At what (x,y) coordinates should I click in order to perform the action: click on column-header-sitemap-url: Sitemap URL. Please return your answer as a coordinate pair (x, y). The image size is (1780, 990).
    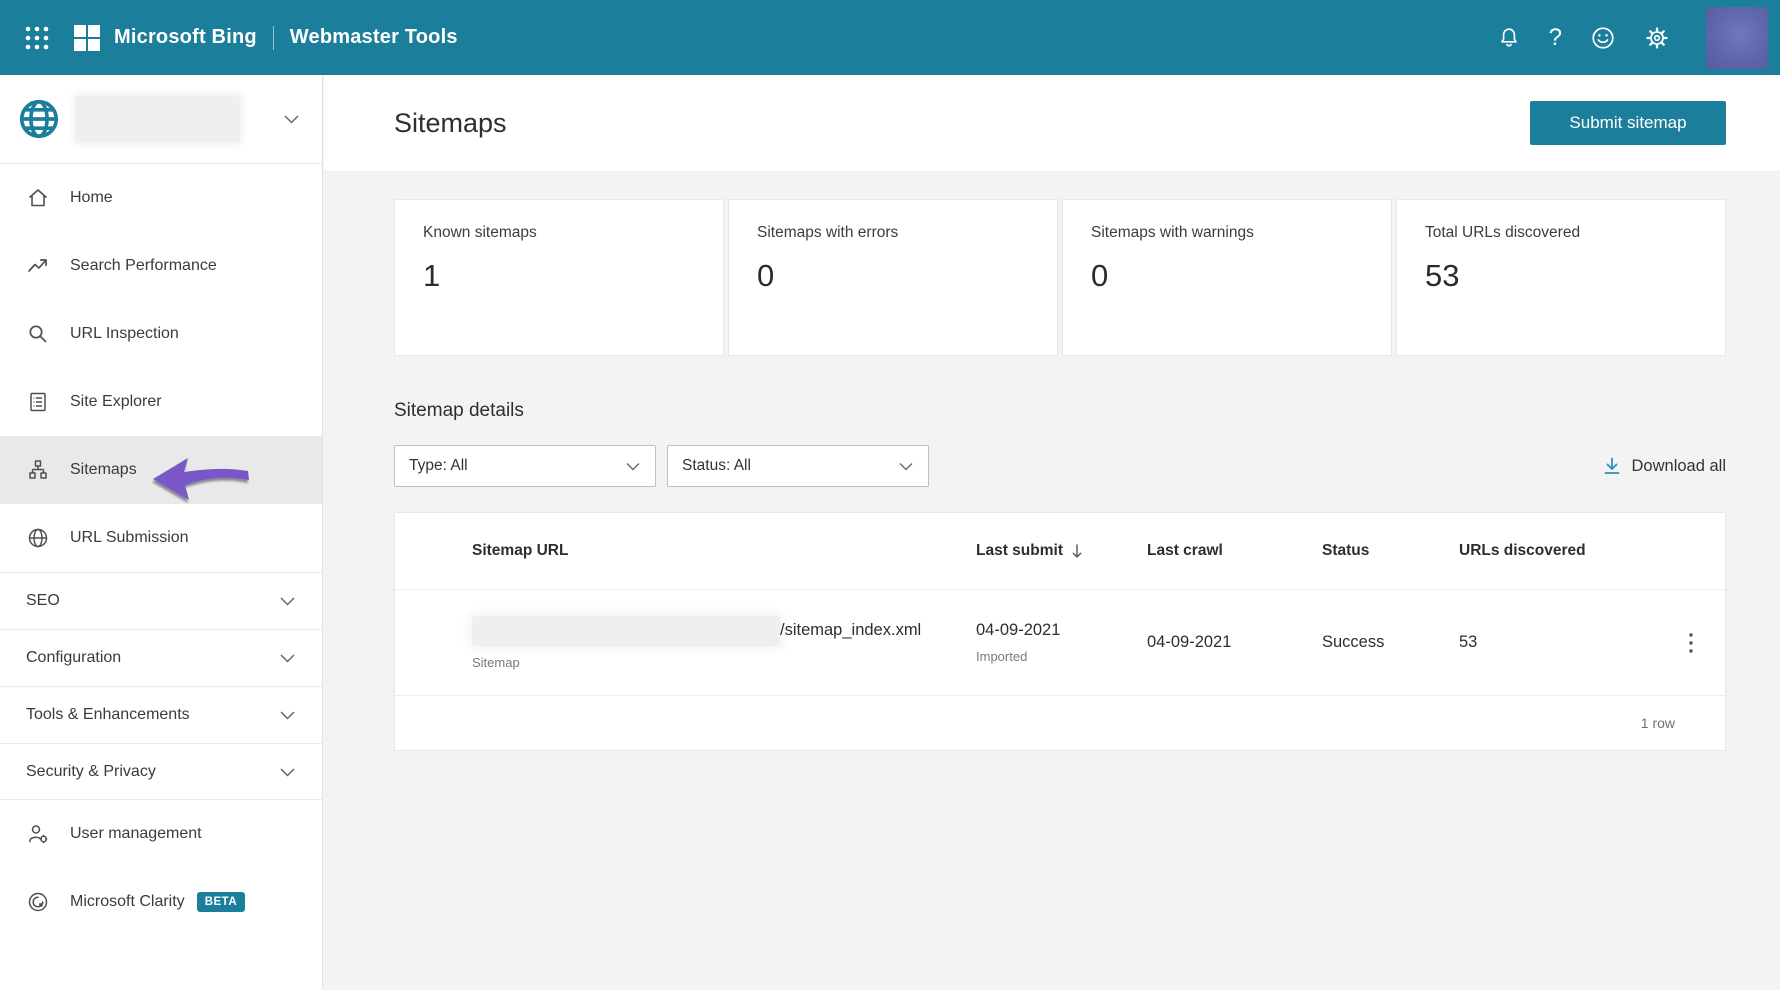
    Looking at the image, I should click on (685, 551).